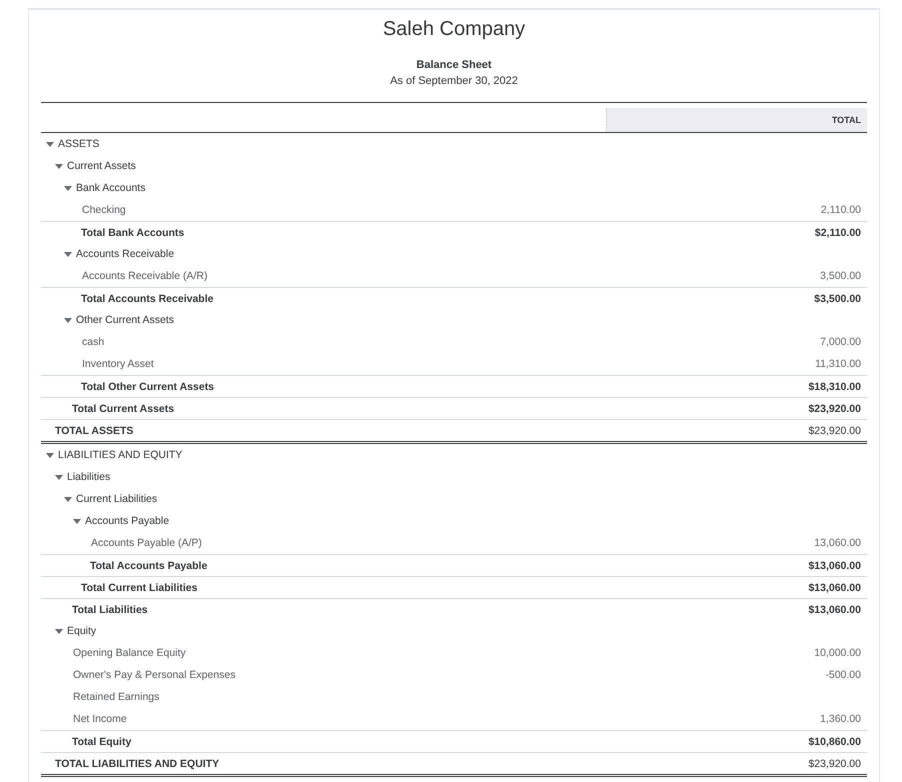  What do you see at coordinates (129, 653) in the screenshot?
I see `account-label: Opening Balance Equity` at bounding box center [129, 653].